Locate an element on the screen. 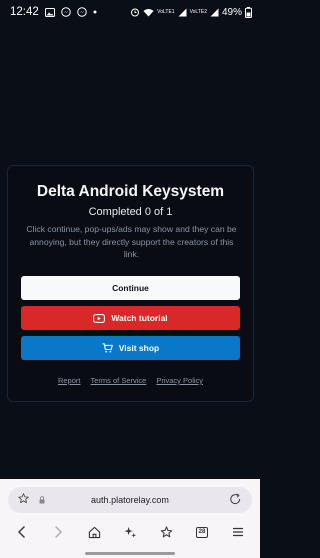  more-notifications-dot-icon is located at coordinates (95, 12).